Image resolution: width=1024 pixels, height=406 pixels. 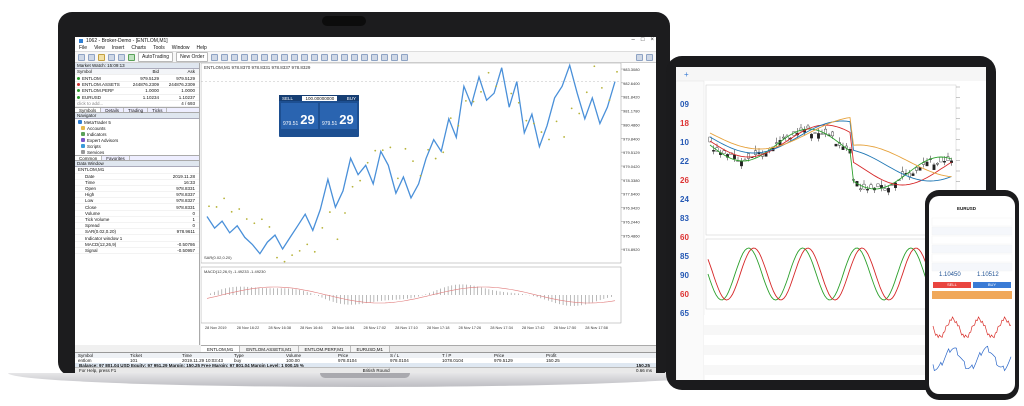 What do you see at coordinates (158, 110) in the screenshot?
I see `tab-ticks: Ticks` at bounding box center [158, 110].